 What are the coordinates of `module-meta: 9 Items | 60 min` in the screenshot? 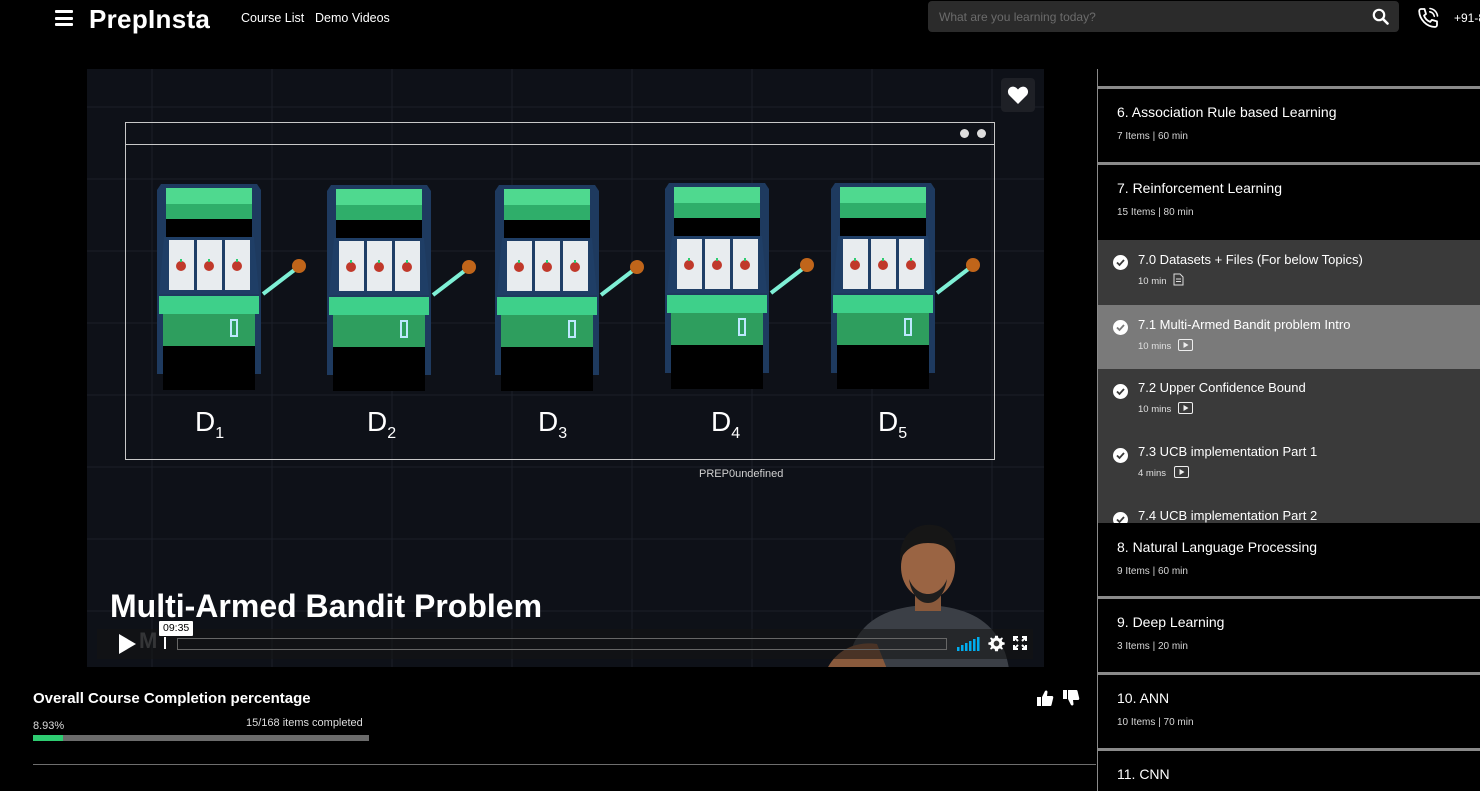 It's located at (1152, 571).